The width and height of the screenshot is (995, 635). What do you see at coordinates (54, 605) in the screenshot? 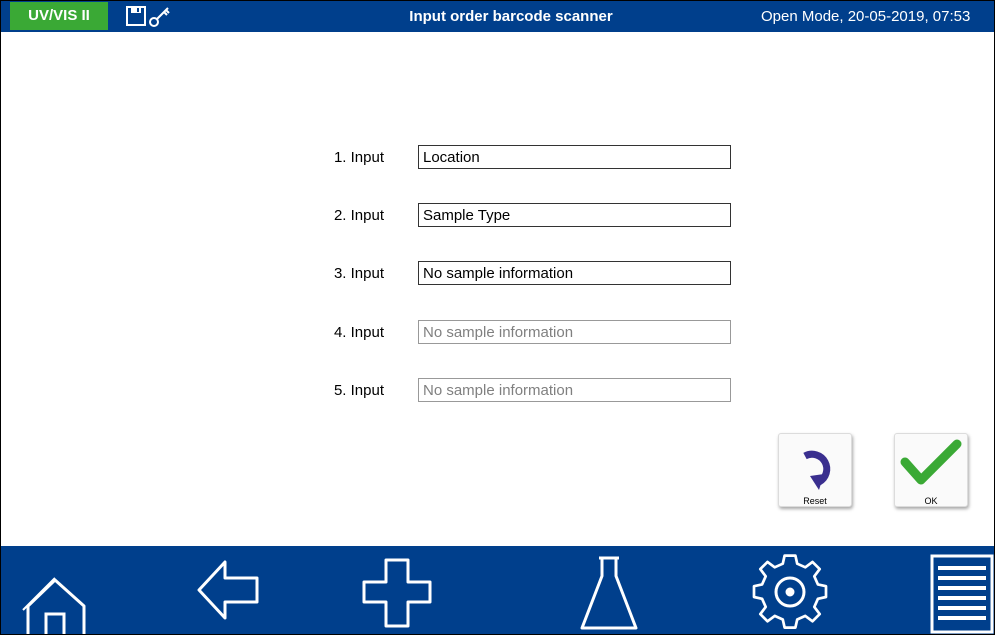
I see `home-icon` at bounding box center [54, 605].